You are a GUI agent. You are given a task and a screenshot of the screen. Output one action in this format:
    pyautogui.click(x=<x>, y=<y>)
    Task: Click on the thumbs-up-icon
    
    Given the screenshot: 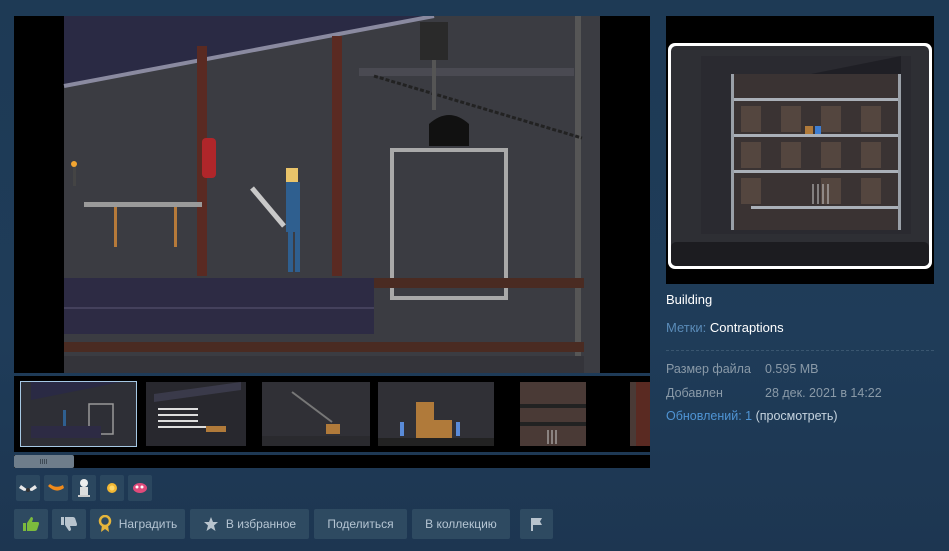 What is the action you would take?
    pyautogui.click(x=31, y=524)
    